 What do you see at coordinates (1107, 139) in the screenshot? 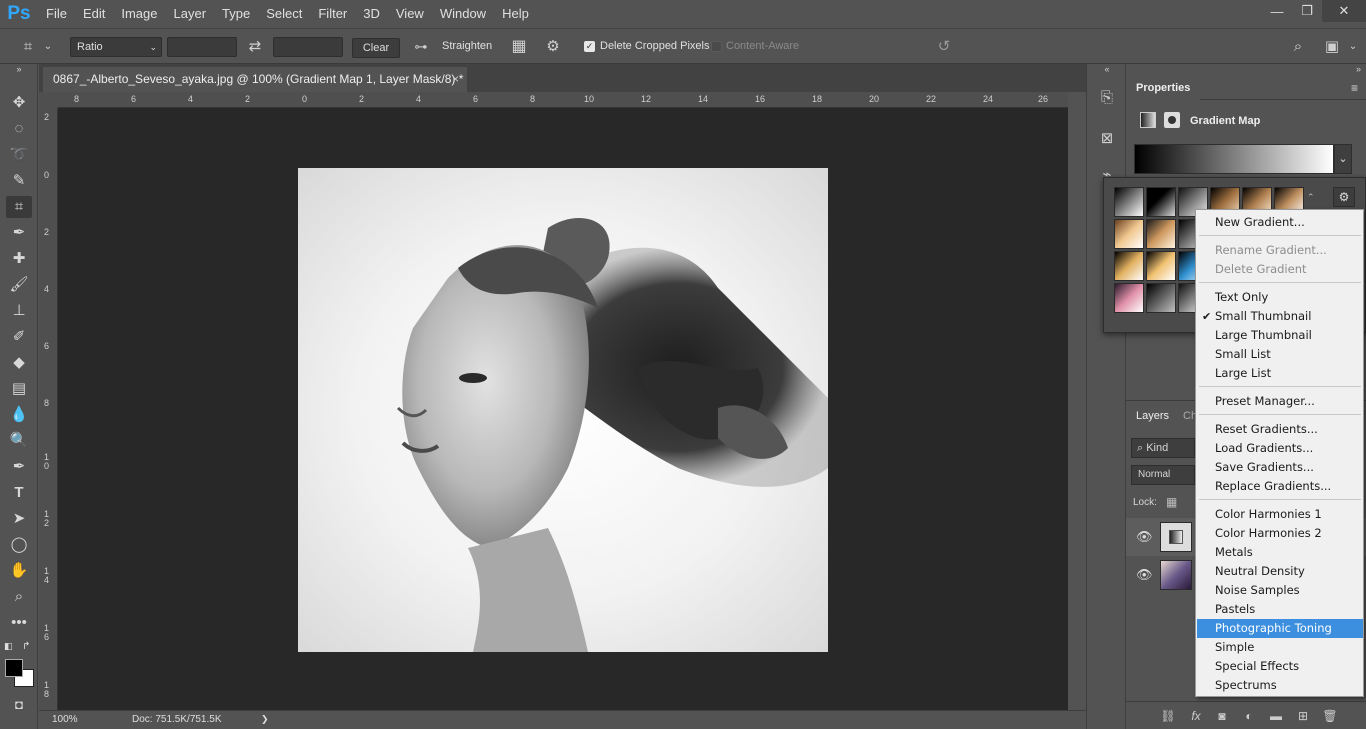
I see `properties-panel-icon: ⊠` at bounding box center [1107, 139].